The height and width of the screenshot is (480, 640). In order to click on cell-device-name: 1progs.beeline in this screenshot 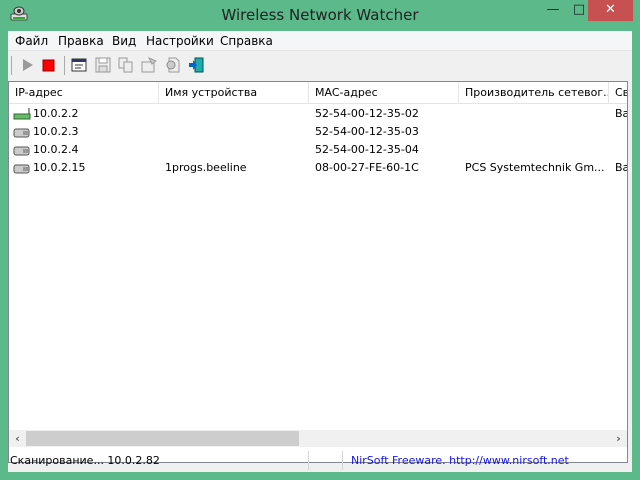, I will do `click(206, 167)`.